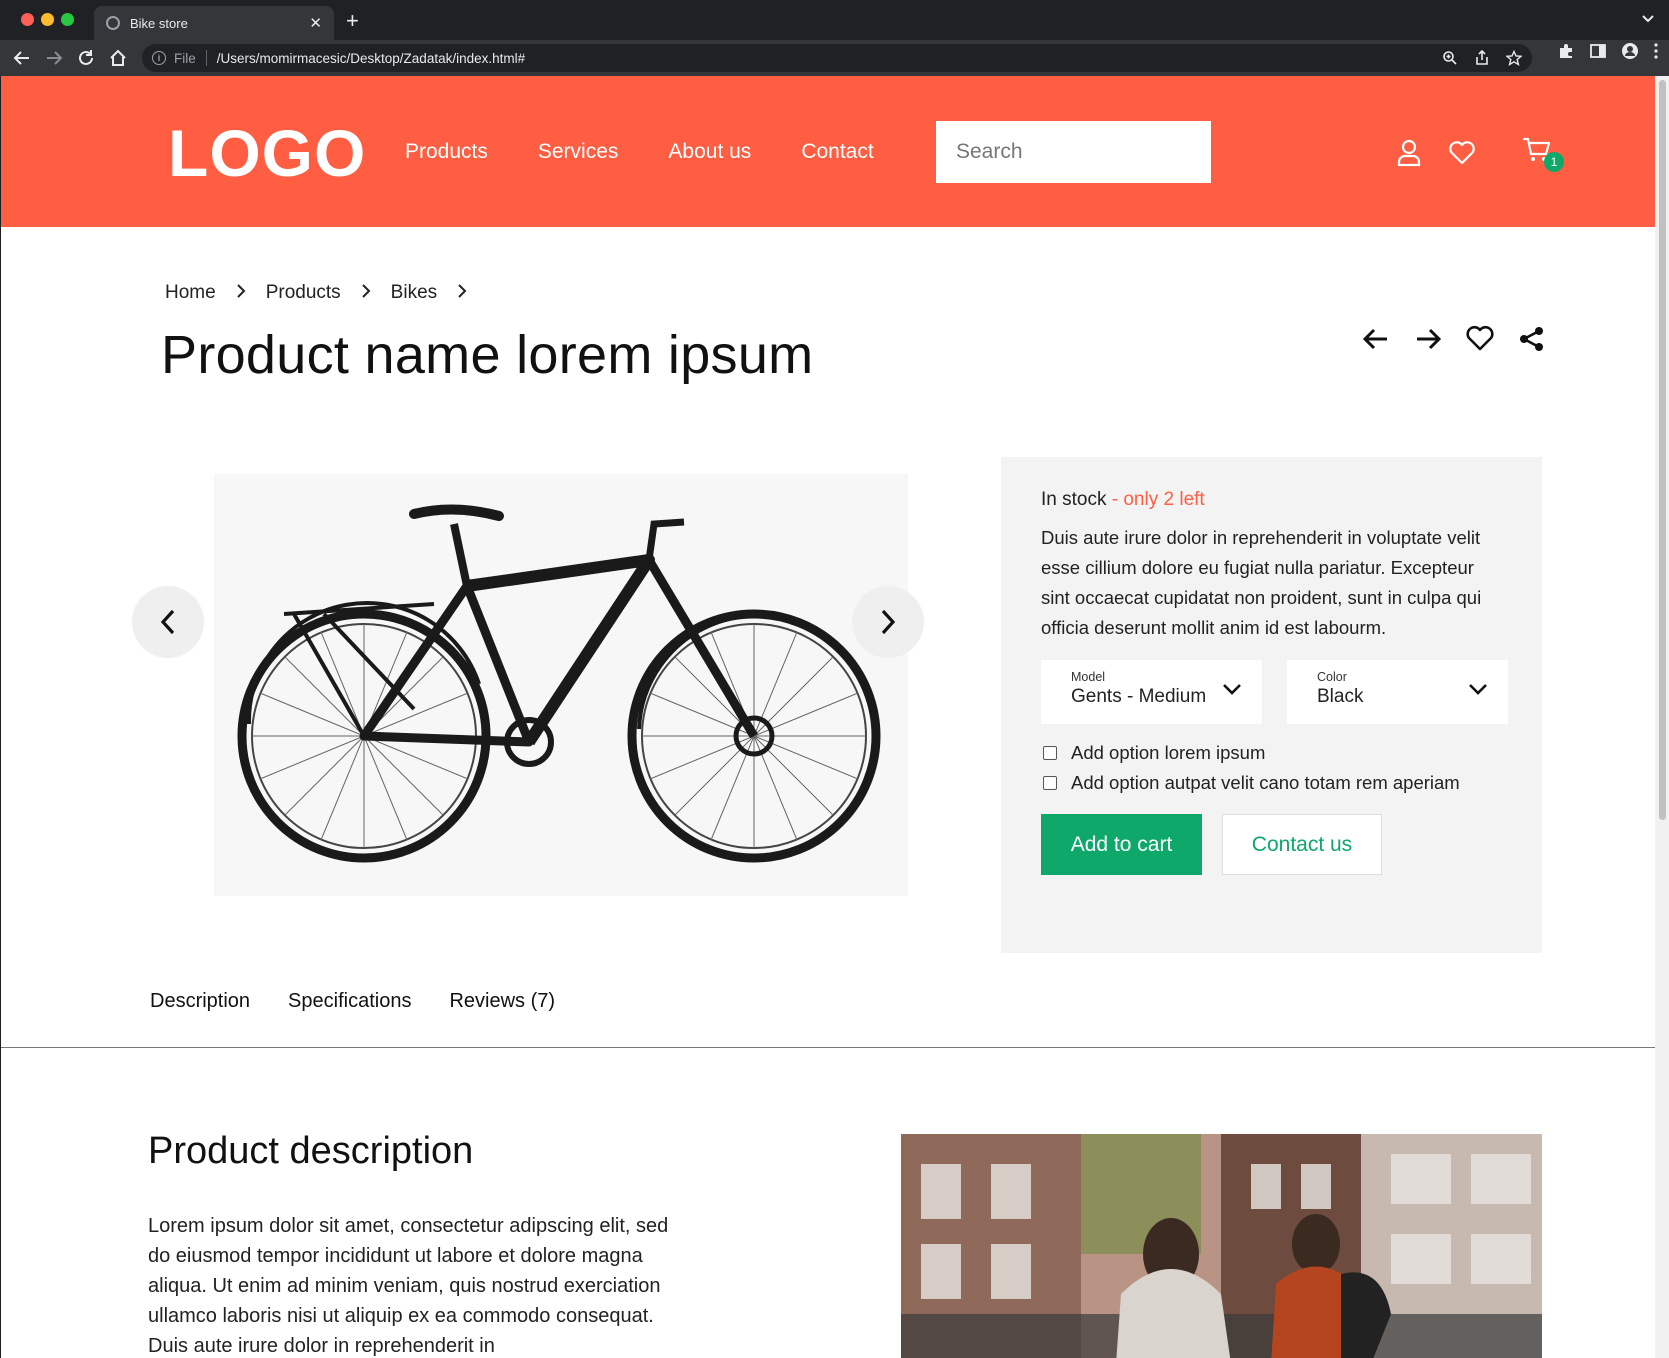  What do you see at coordinates (1155, 499) in the screenshot?
I see `stock-warning: - only 2 left` at bounding box center [1155, 499].